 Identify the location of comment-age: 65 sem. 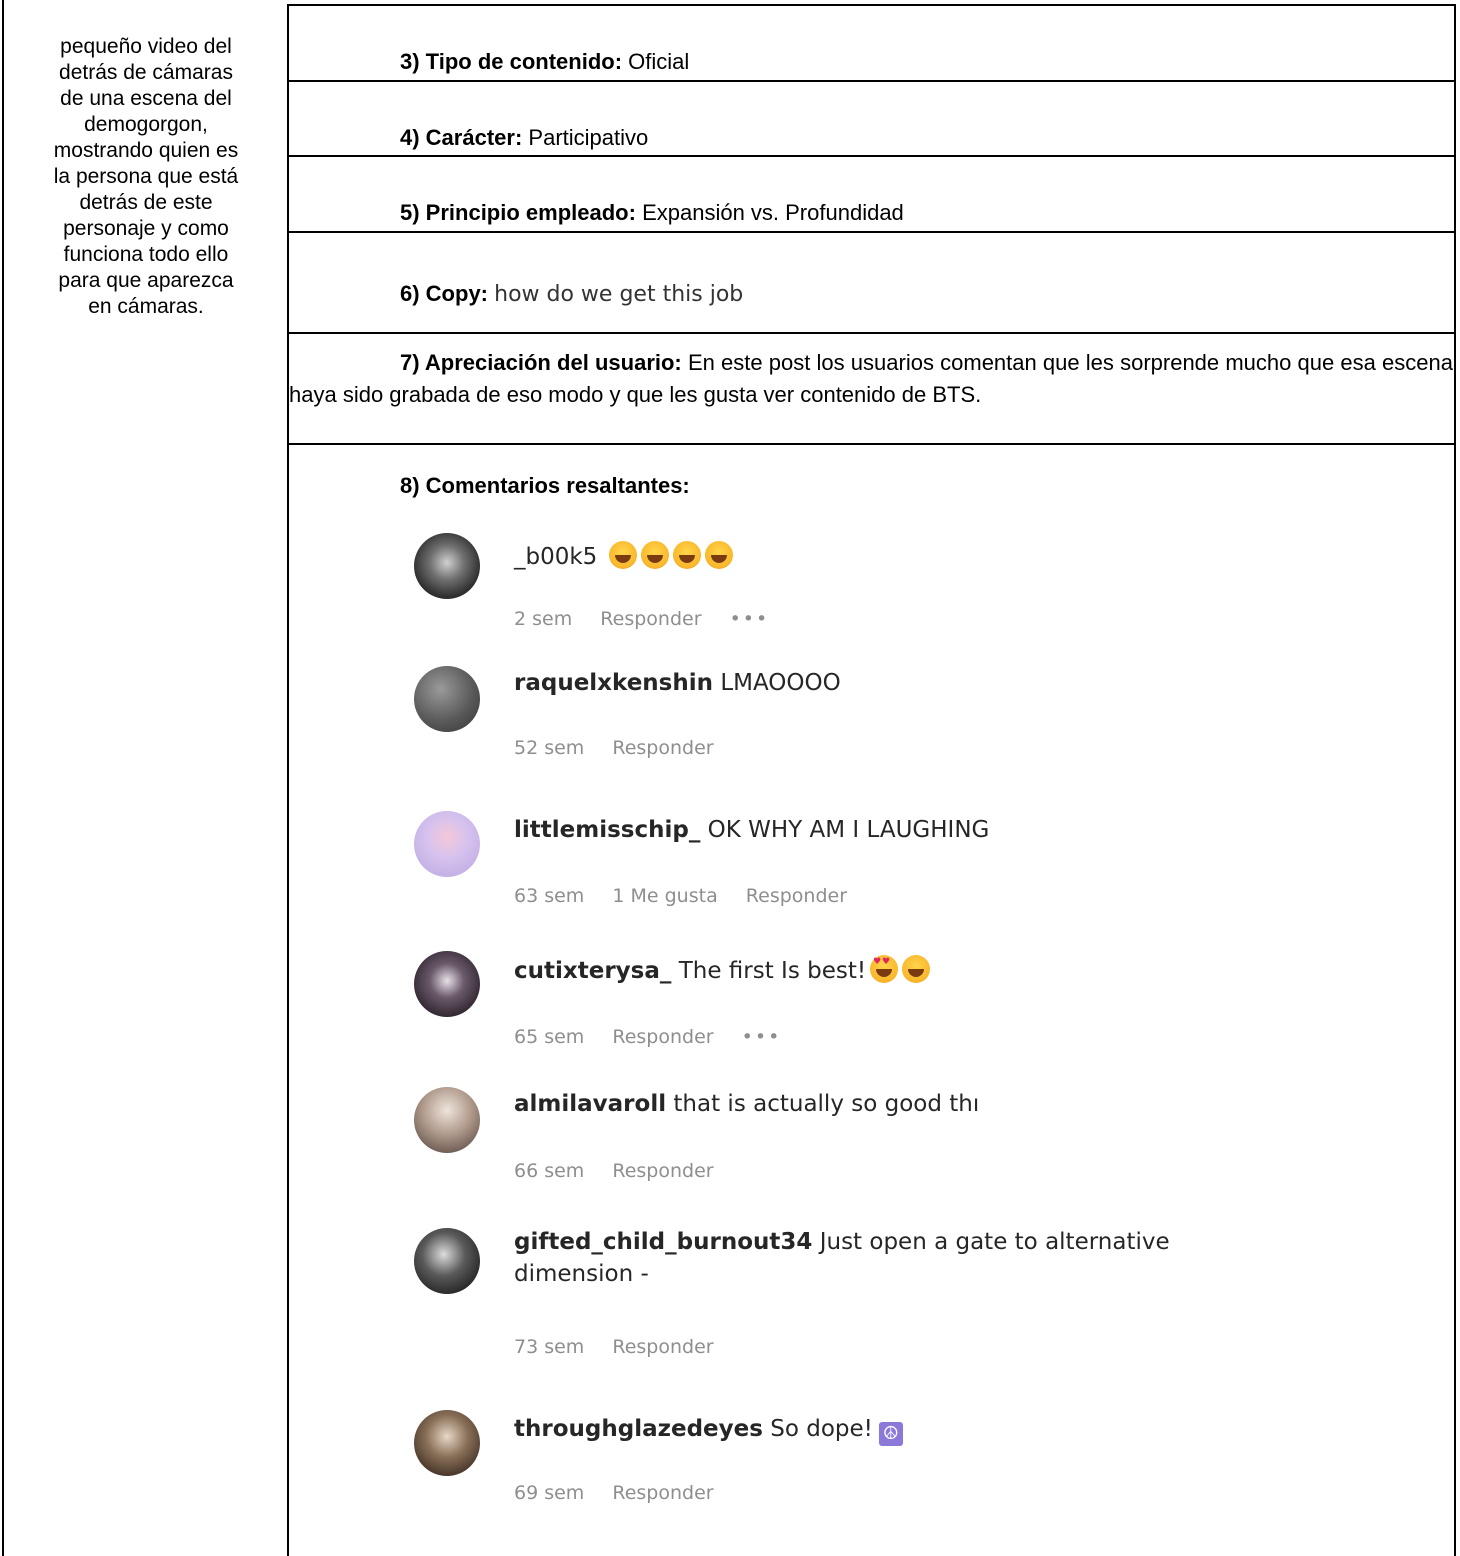
(549, 1037).